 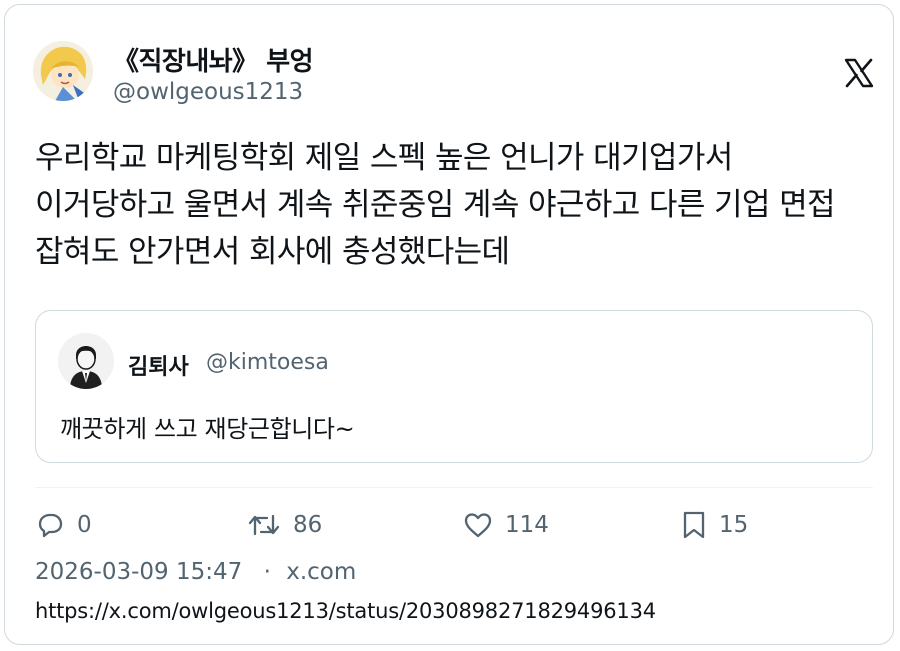 What do you see at coordinates (267, 362) in the screenshot?
I see `quoted-handle: @kimtoesa` at bounding box center [267, 362].